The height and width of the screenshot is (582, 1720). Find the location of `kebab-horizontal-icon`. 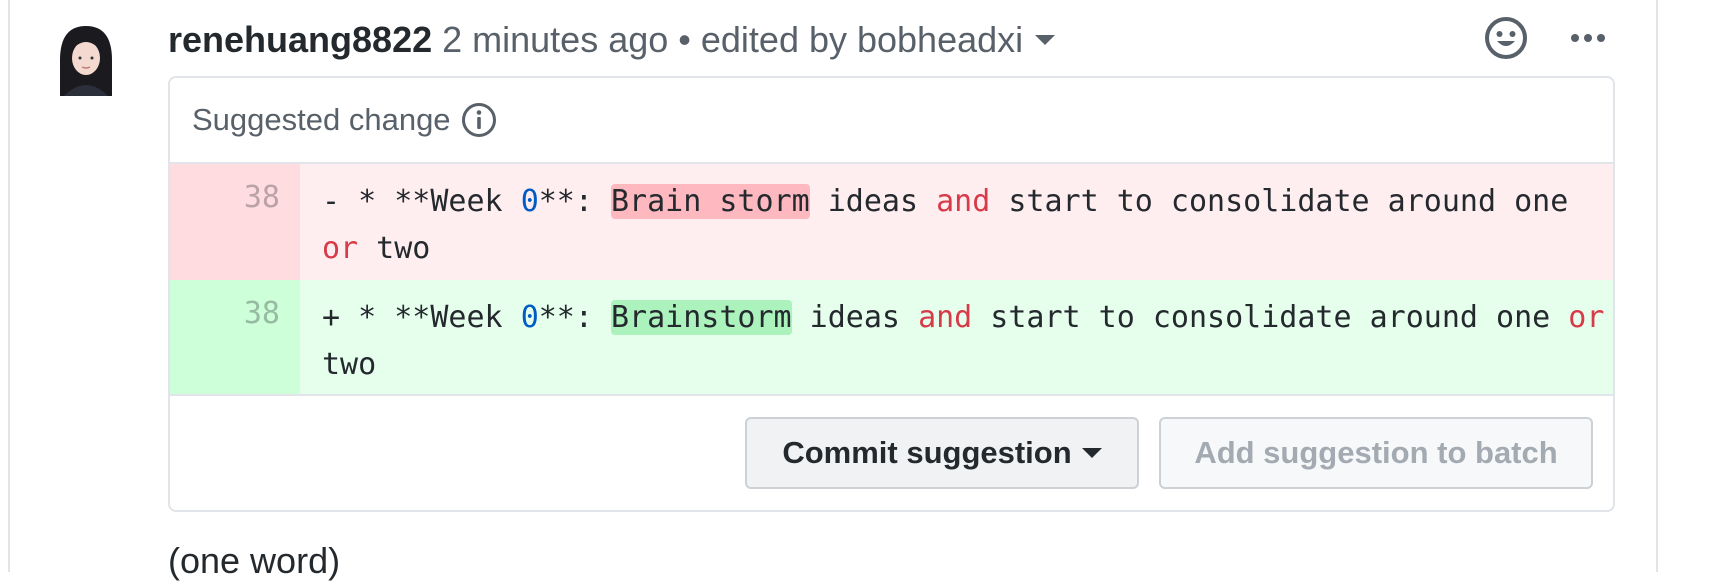

kebab-horizontal-icon is located at coordinates (1588, 38).